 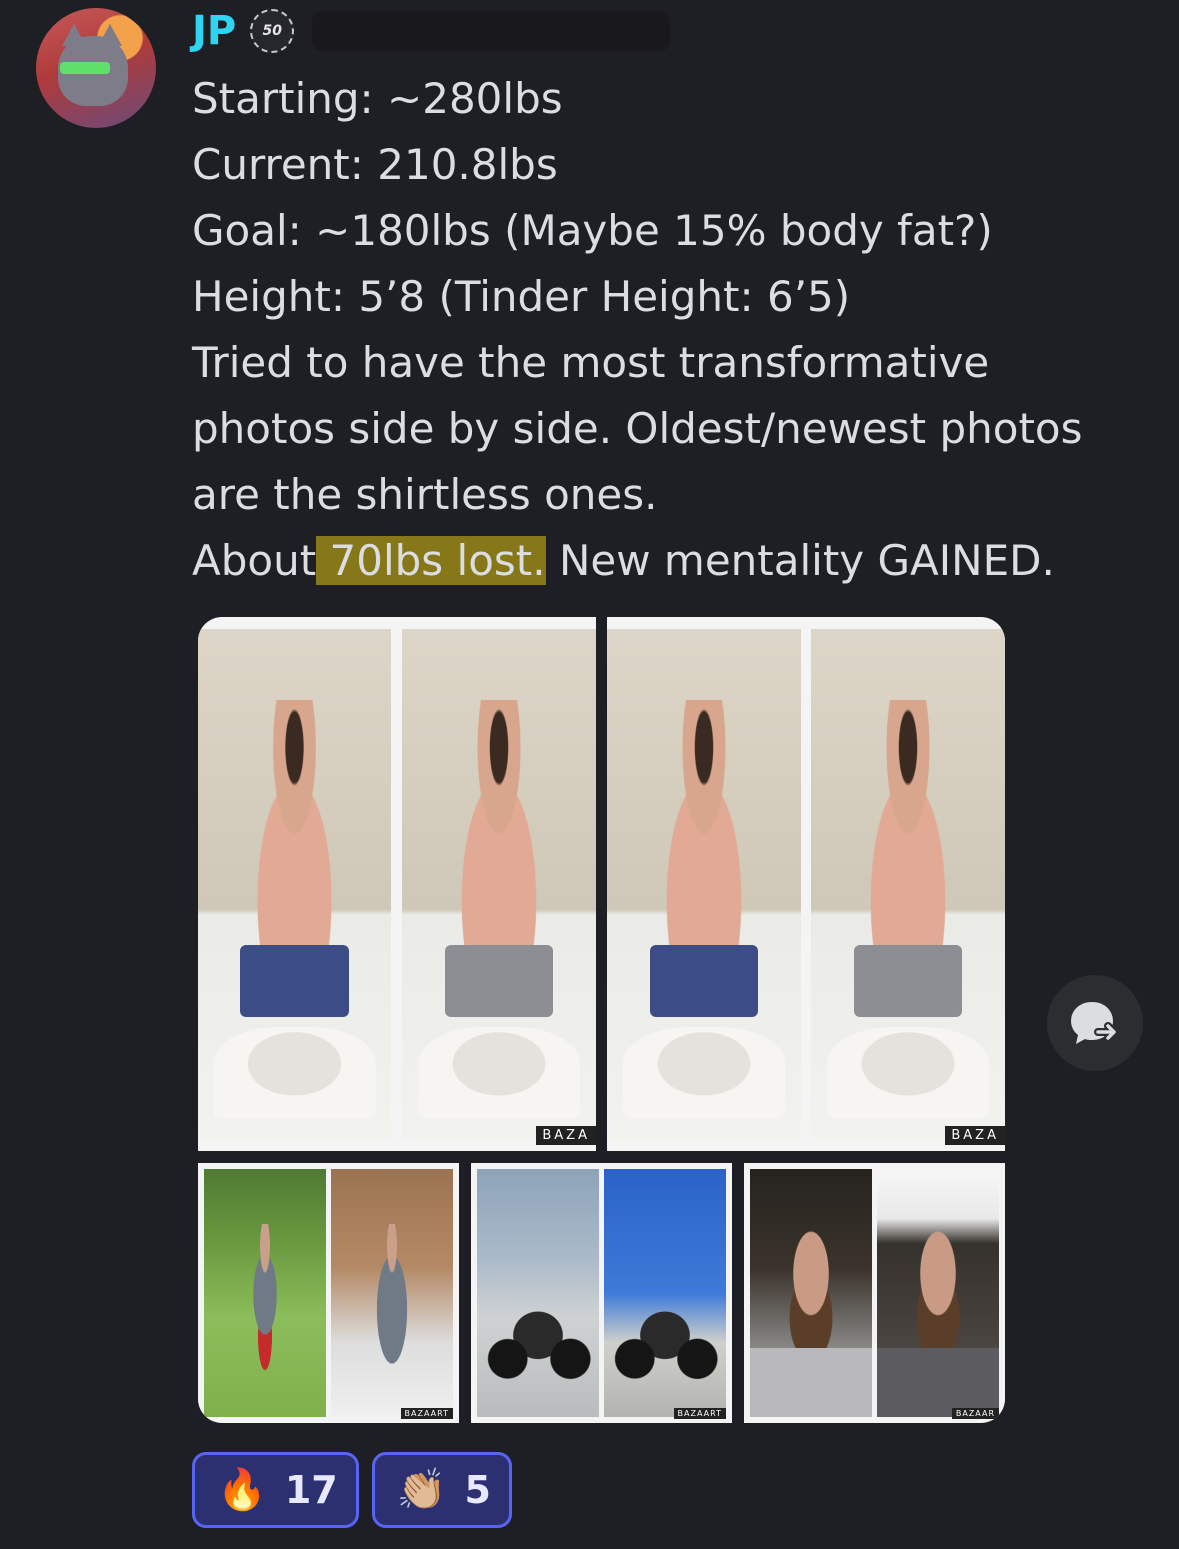 I want to click on message-line: Goal: ~180lbs (Maybe 15% body fat?), so click(x=592, y=230).